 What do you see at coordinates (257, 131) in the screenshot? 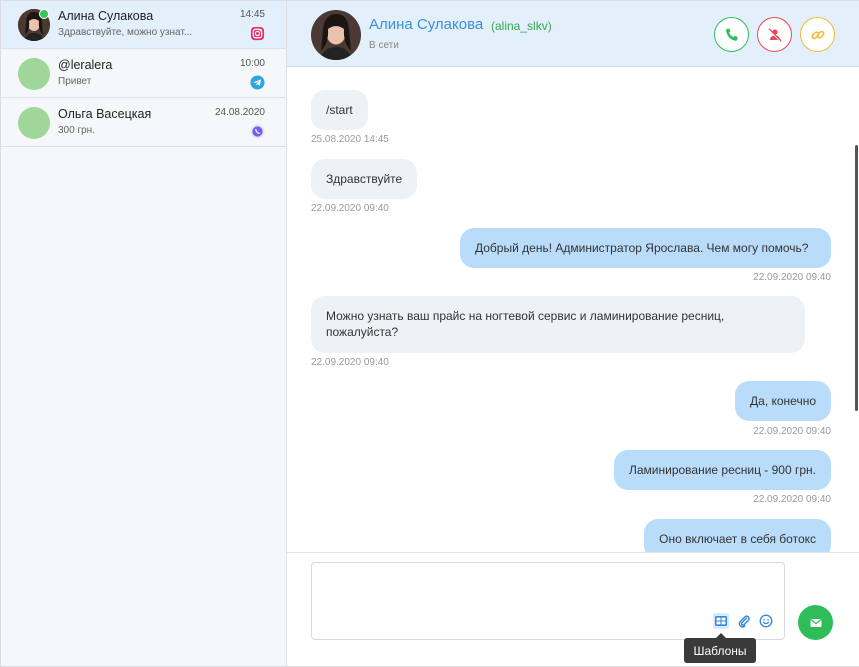
I see `viber-icon` at bounding box center [257, 131].